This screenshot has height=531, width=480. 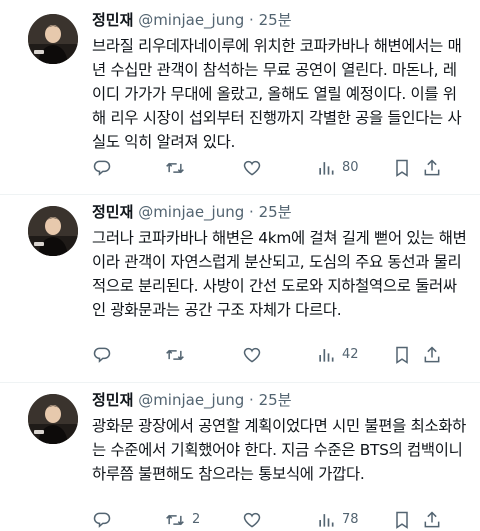 I want to click on tweet-actions: 42, so click(x=277, y=355).